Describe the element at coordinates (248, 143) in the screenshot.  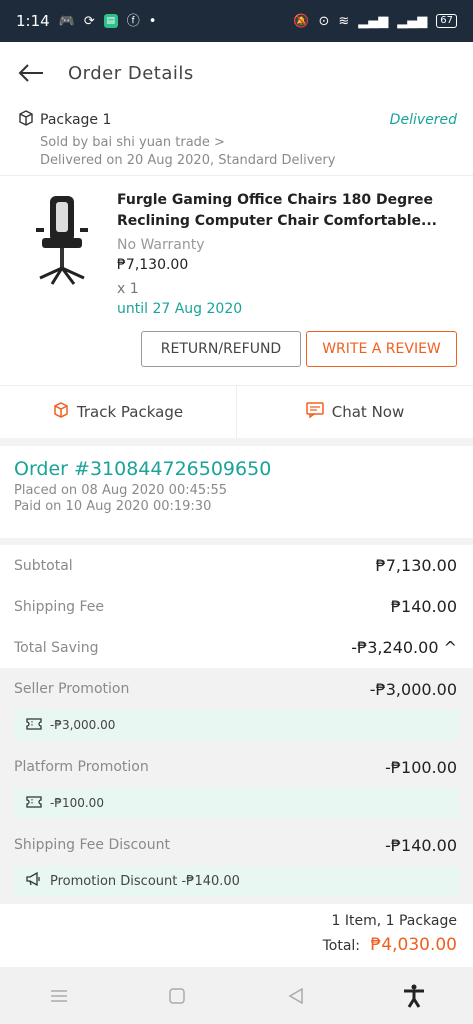
I see `seller-link: Sold by bai shi yuan trade >` at that location.